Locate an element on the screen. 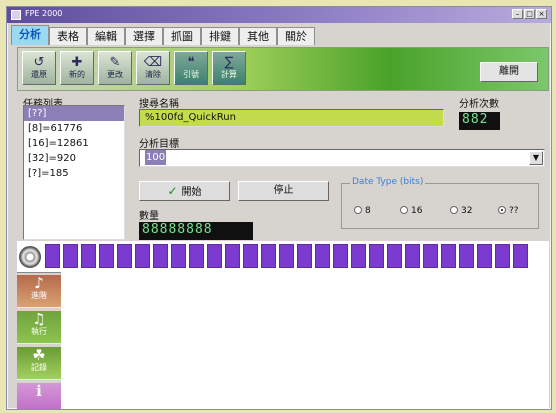 This screenshot has height=413, width=556. list-item: [?]=185 is located at coordinates (74, 173).